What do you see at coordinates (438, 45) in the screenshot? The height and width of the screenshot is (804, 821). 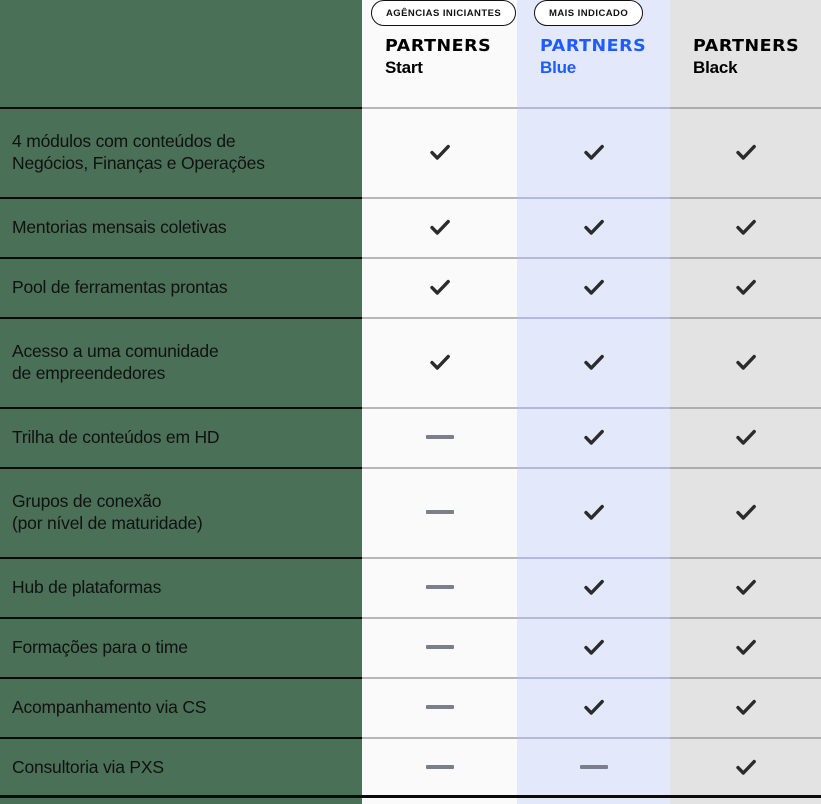 I see `partners-wordmark-start: PARTNERS` at bounding box center [438, 45].